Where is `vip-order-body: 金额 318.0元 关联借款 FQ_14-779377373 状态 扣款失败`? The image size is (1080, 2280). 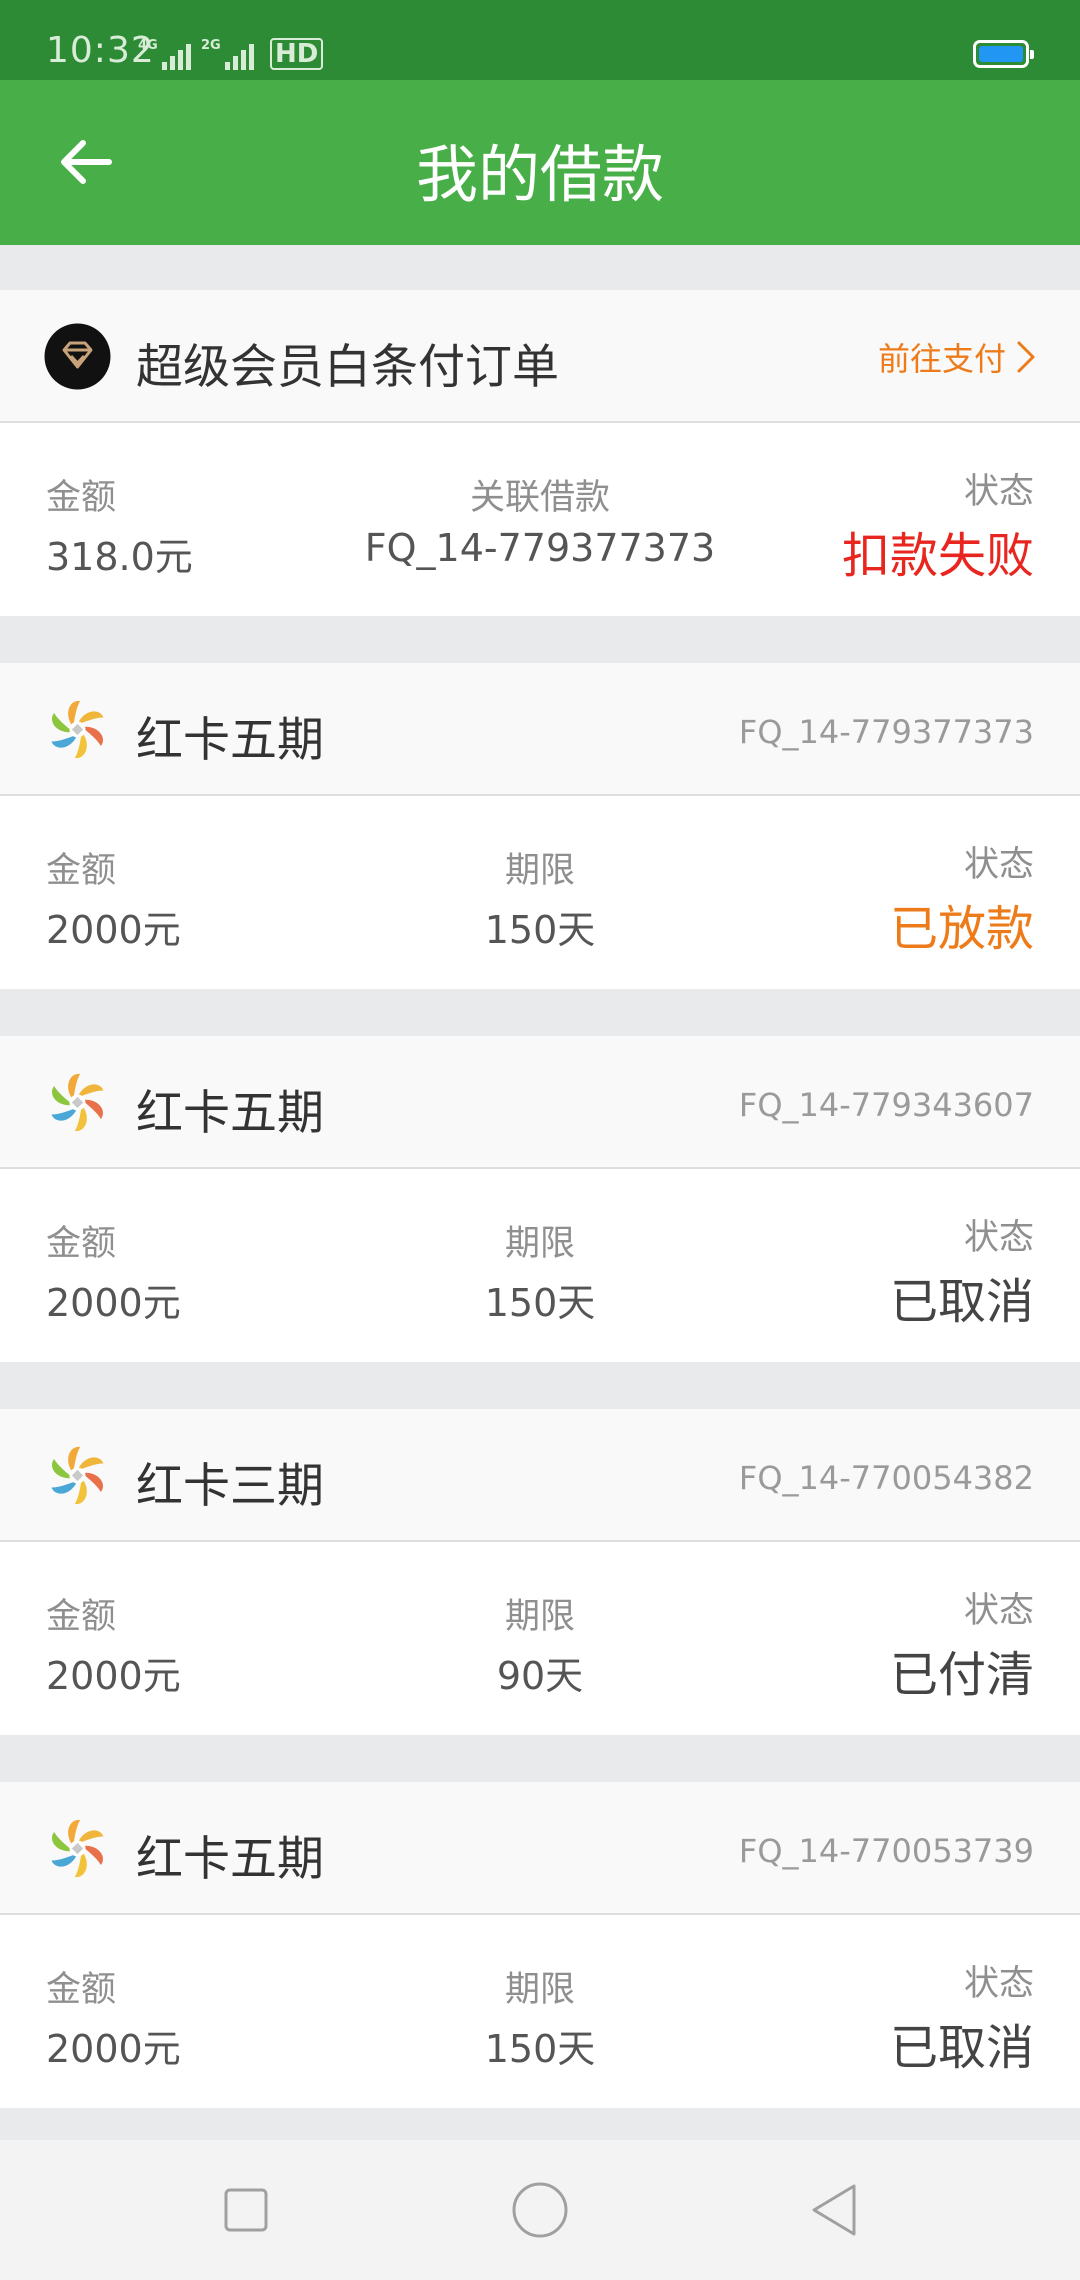
vip-order-body: 金额 318.0元 关联借款 FQ_14-779377373 状态 扣款失败 is located at coordinates (540, 519).